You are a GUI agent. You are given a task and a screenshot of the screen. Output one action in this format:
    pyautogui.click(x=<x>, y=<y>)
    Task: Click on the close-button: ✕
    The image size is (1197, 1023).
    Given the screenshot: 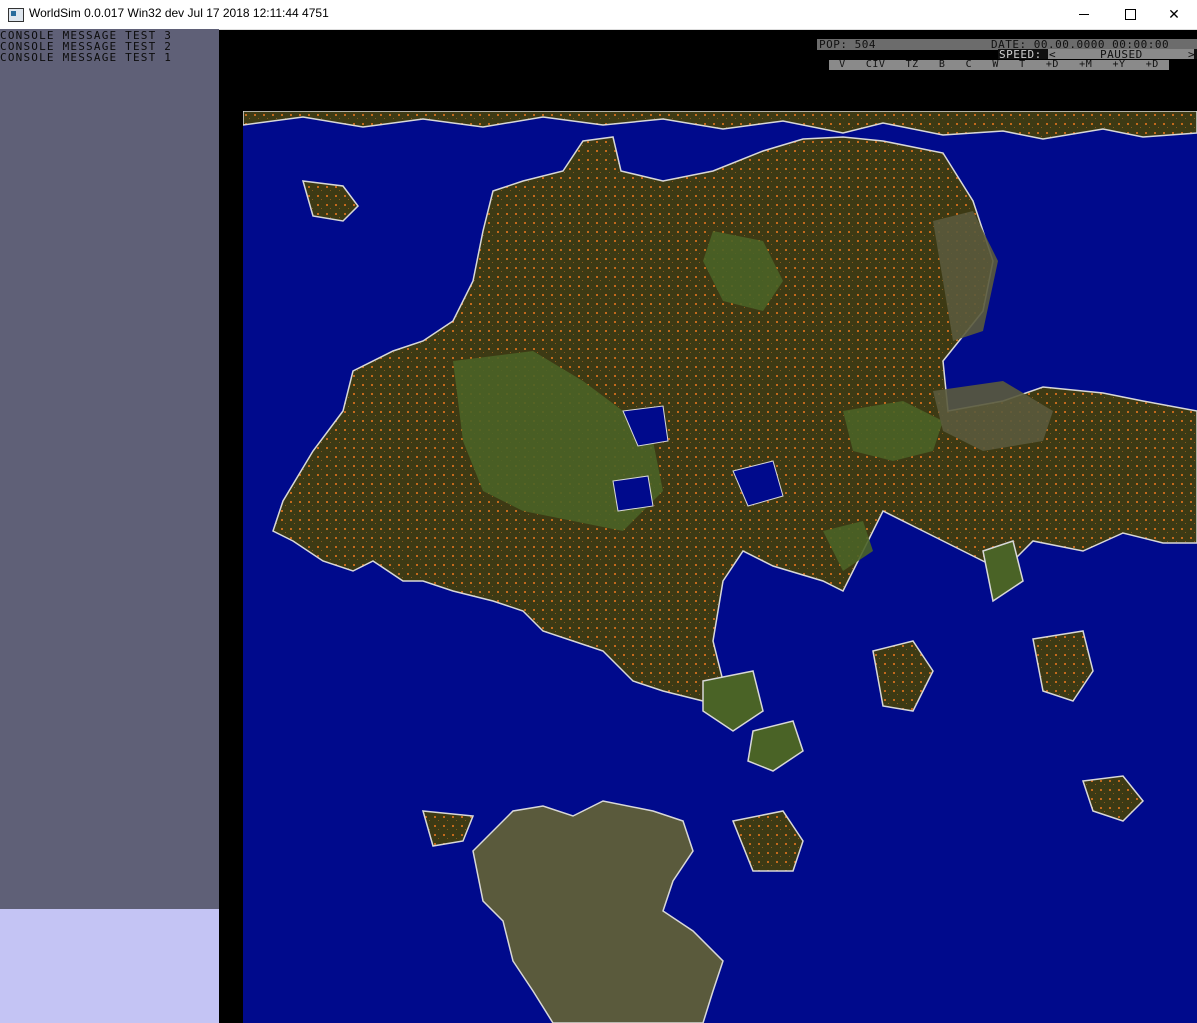 What is the action you would take?
    pyautogui.click(x=1174, y=14)
    